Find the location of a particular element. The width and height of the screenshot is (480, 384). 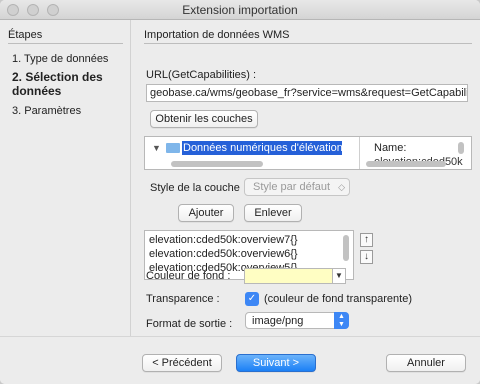

layer-details-panel: Name: elevation:cded50k is located at coordinates (415, 153).